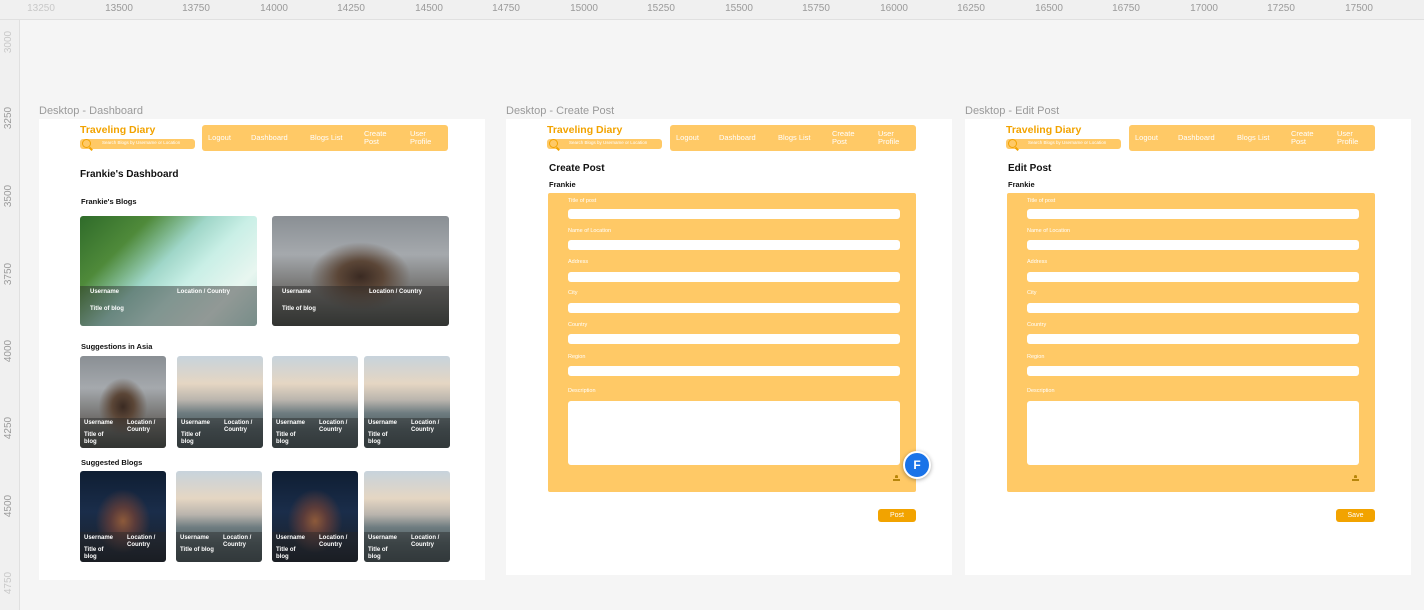 The height and width of the screenshot is (610, 1424). Describe the element at coordinates (1012, 111) in the screenshot. I see `frame-label-edit-post: Desktop - Edit Post` at that location.